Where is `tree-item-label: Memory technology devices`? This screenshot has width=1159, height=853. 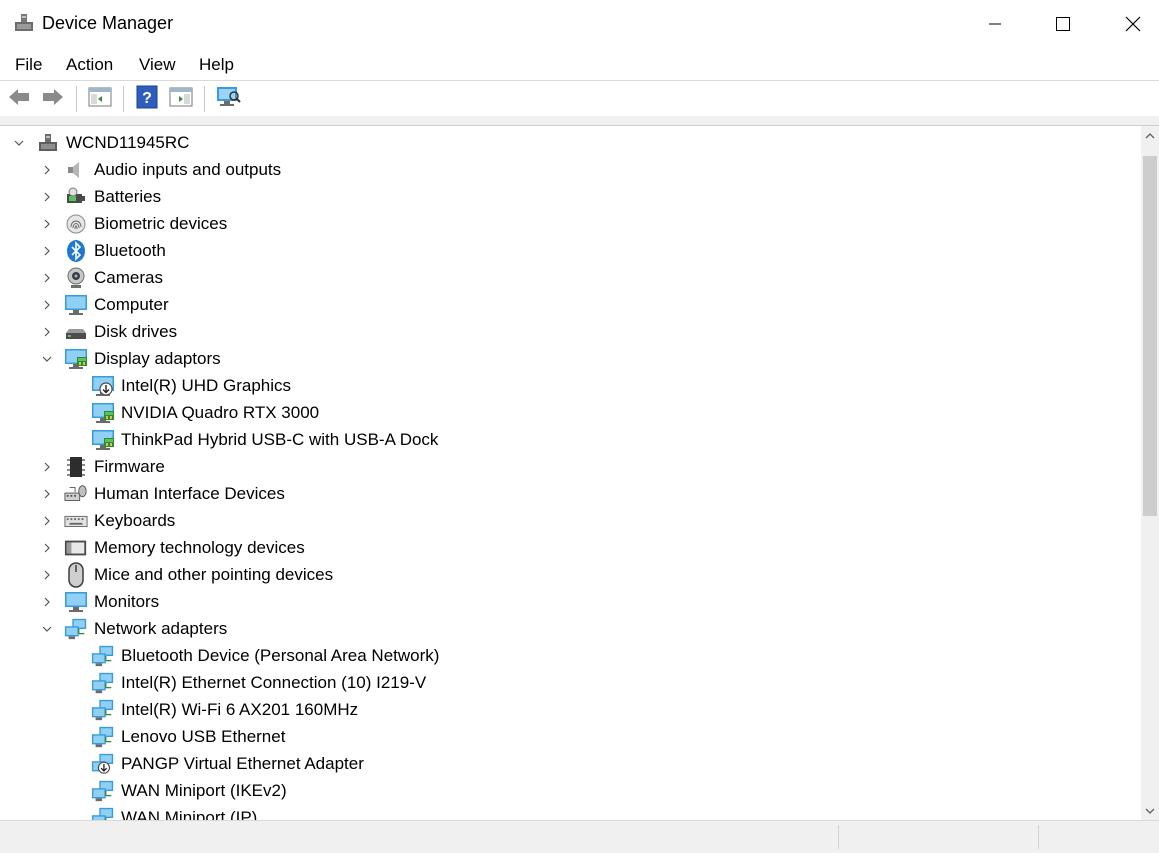
tree-item-label: Memory technology devices is located at coordinates (199, 547).